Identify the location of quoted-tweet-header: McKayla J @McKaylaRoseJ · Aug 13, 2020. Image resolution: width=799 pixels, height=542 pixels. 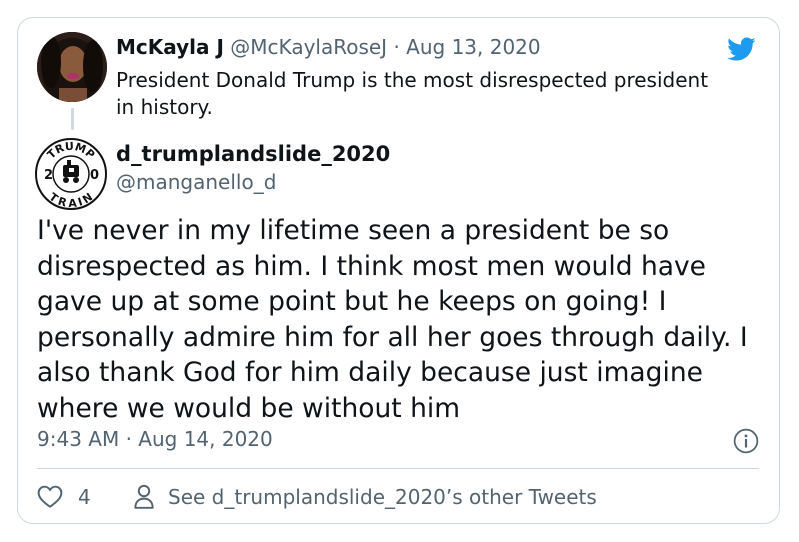
(328, 47).